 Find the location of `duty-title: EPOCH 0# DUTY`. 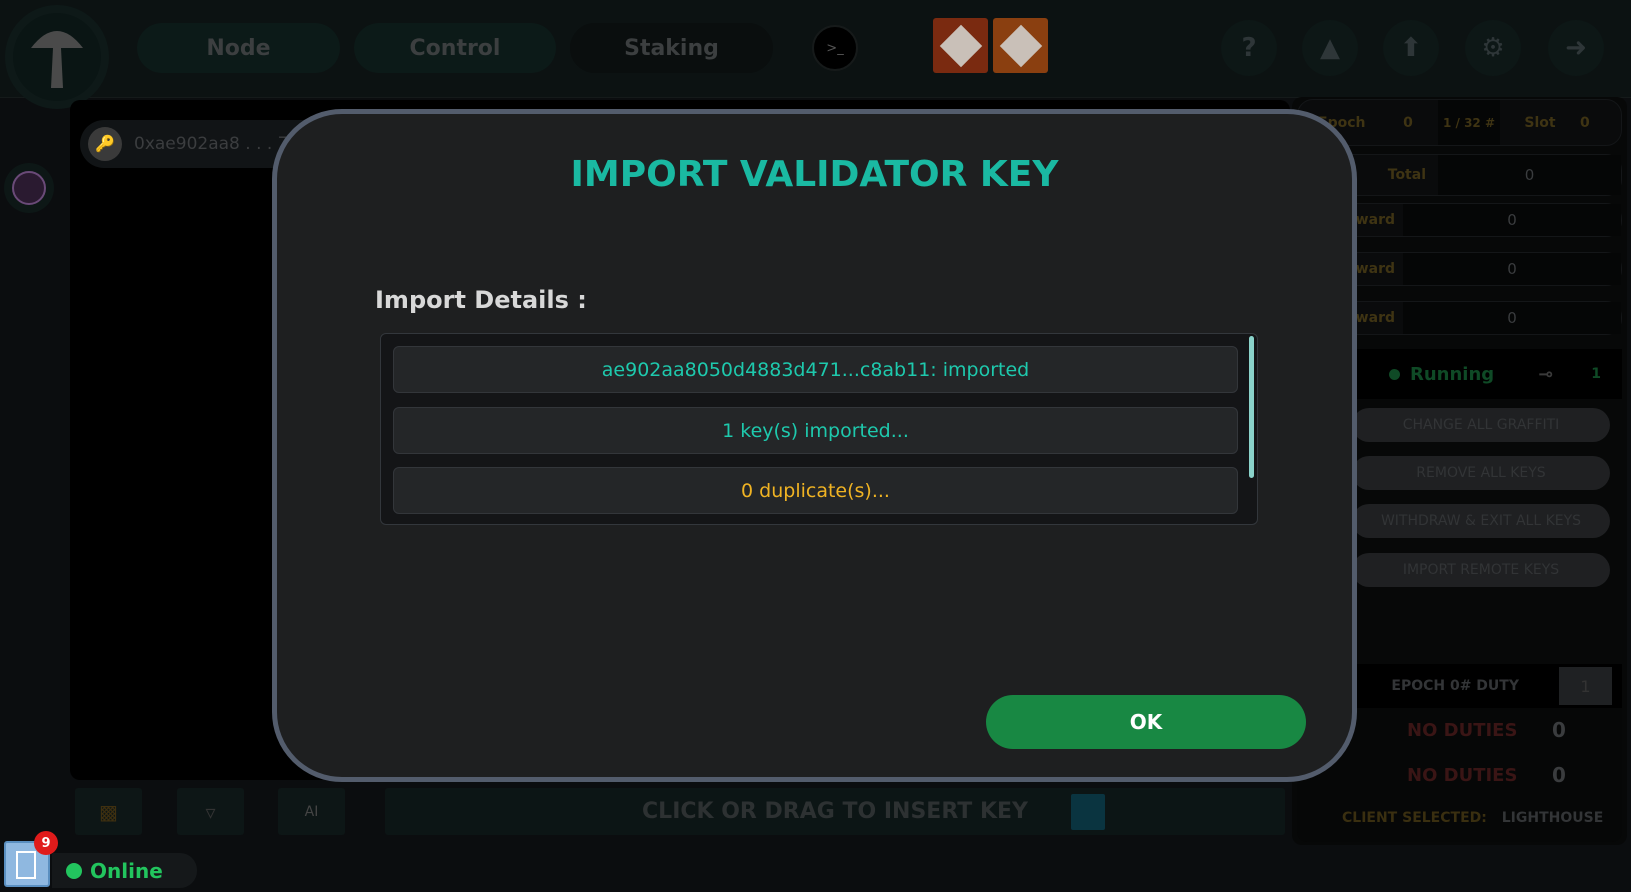

duty-title: EPOCH 0# DUTY is located at coordinates (1455, 686).